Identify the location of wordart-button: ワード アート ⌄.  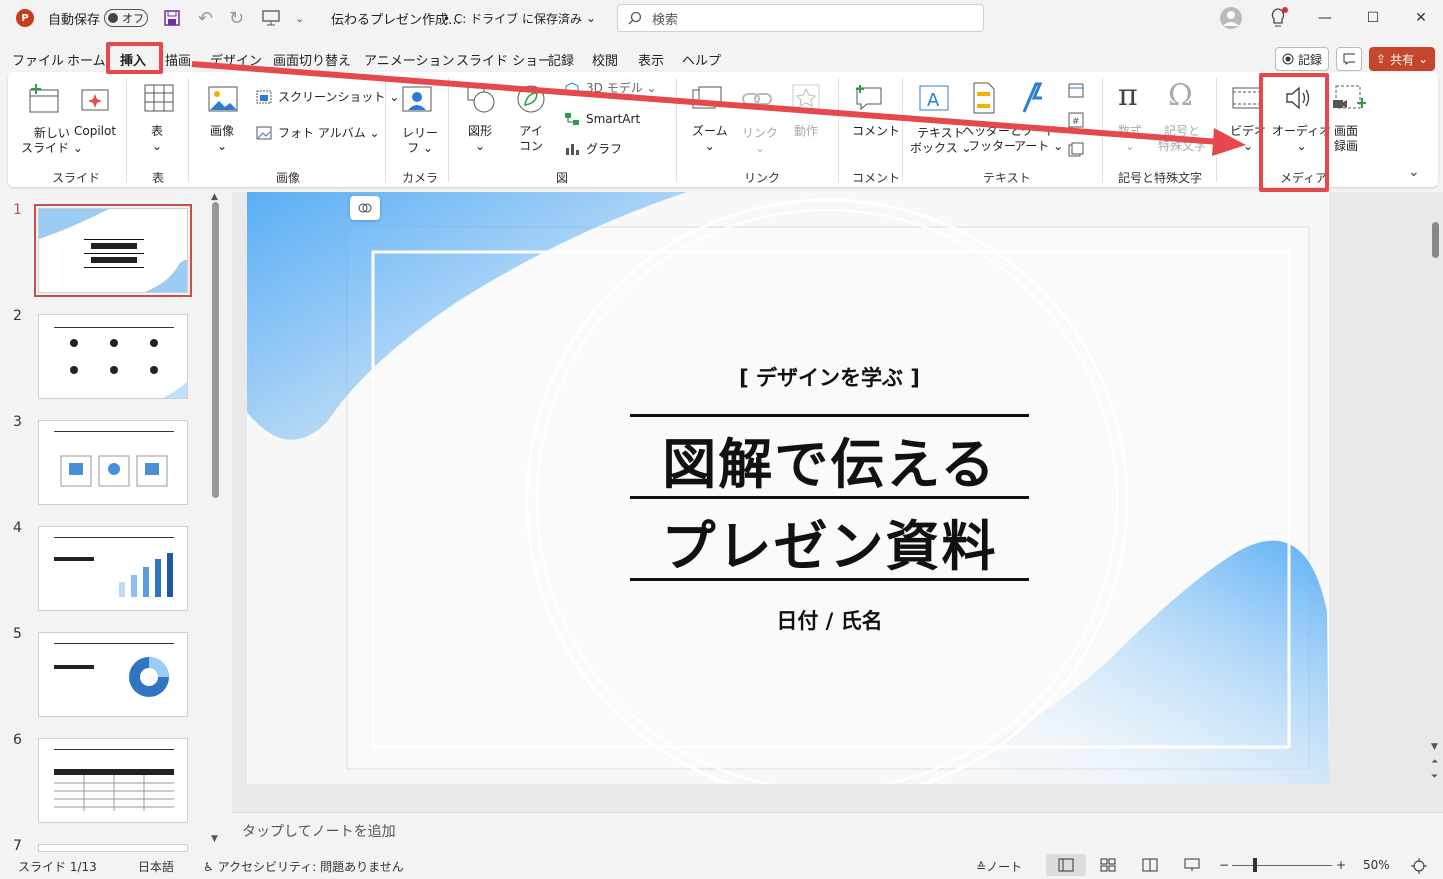
(1038, 139).